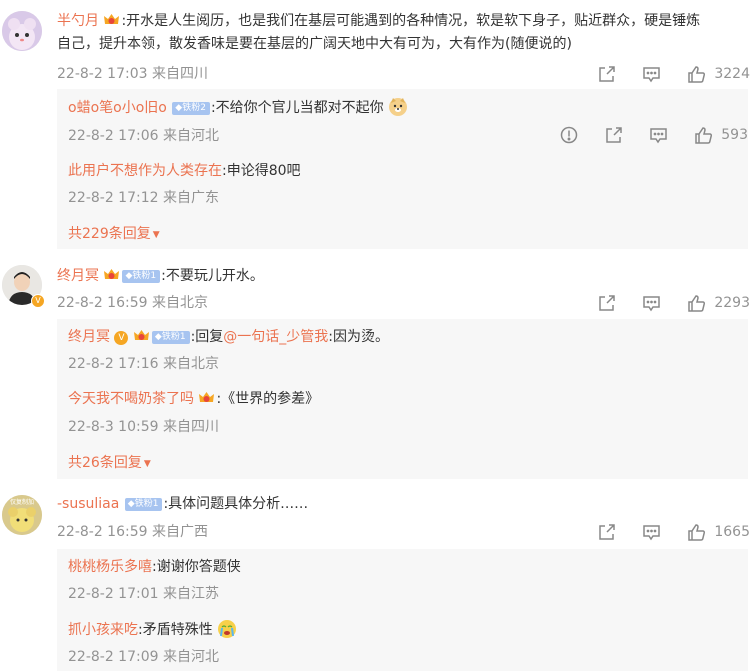 The image size is (756, 671). Describe the element at coordinates (110, 567) in the screenshot. I see `reply-username: 桃桃杨乐多嘻` at that location.